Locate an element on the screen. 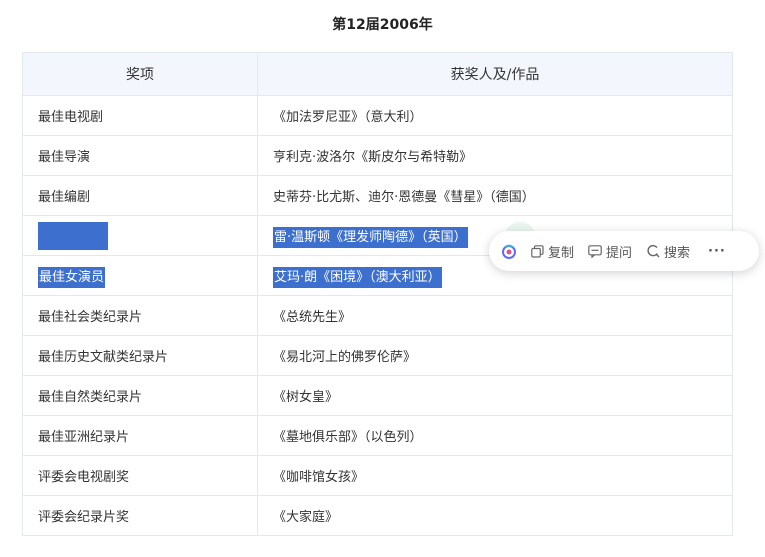 Image resolution: width=765 pixels, height=557 pixels. winner-cell: 史蒂芬·比尤斯、迪尔·恩德曼《彗星》（德国） is located at coordinates (495, 195).